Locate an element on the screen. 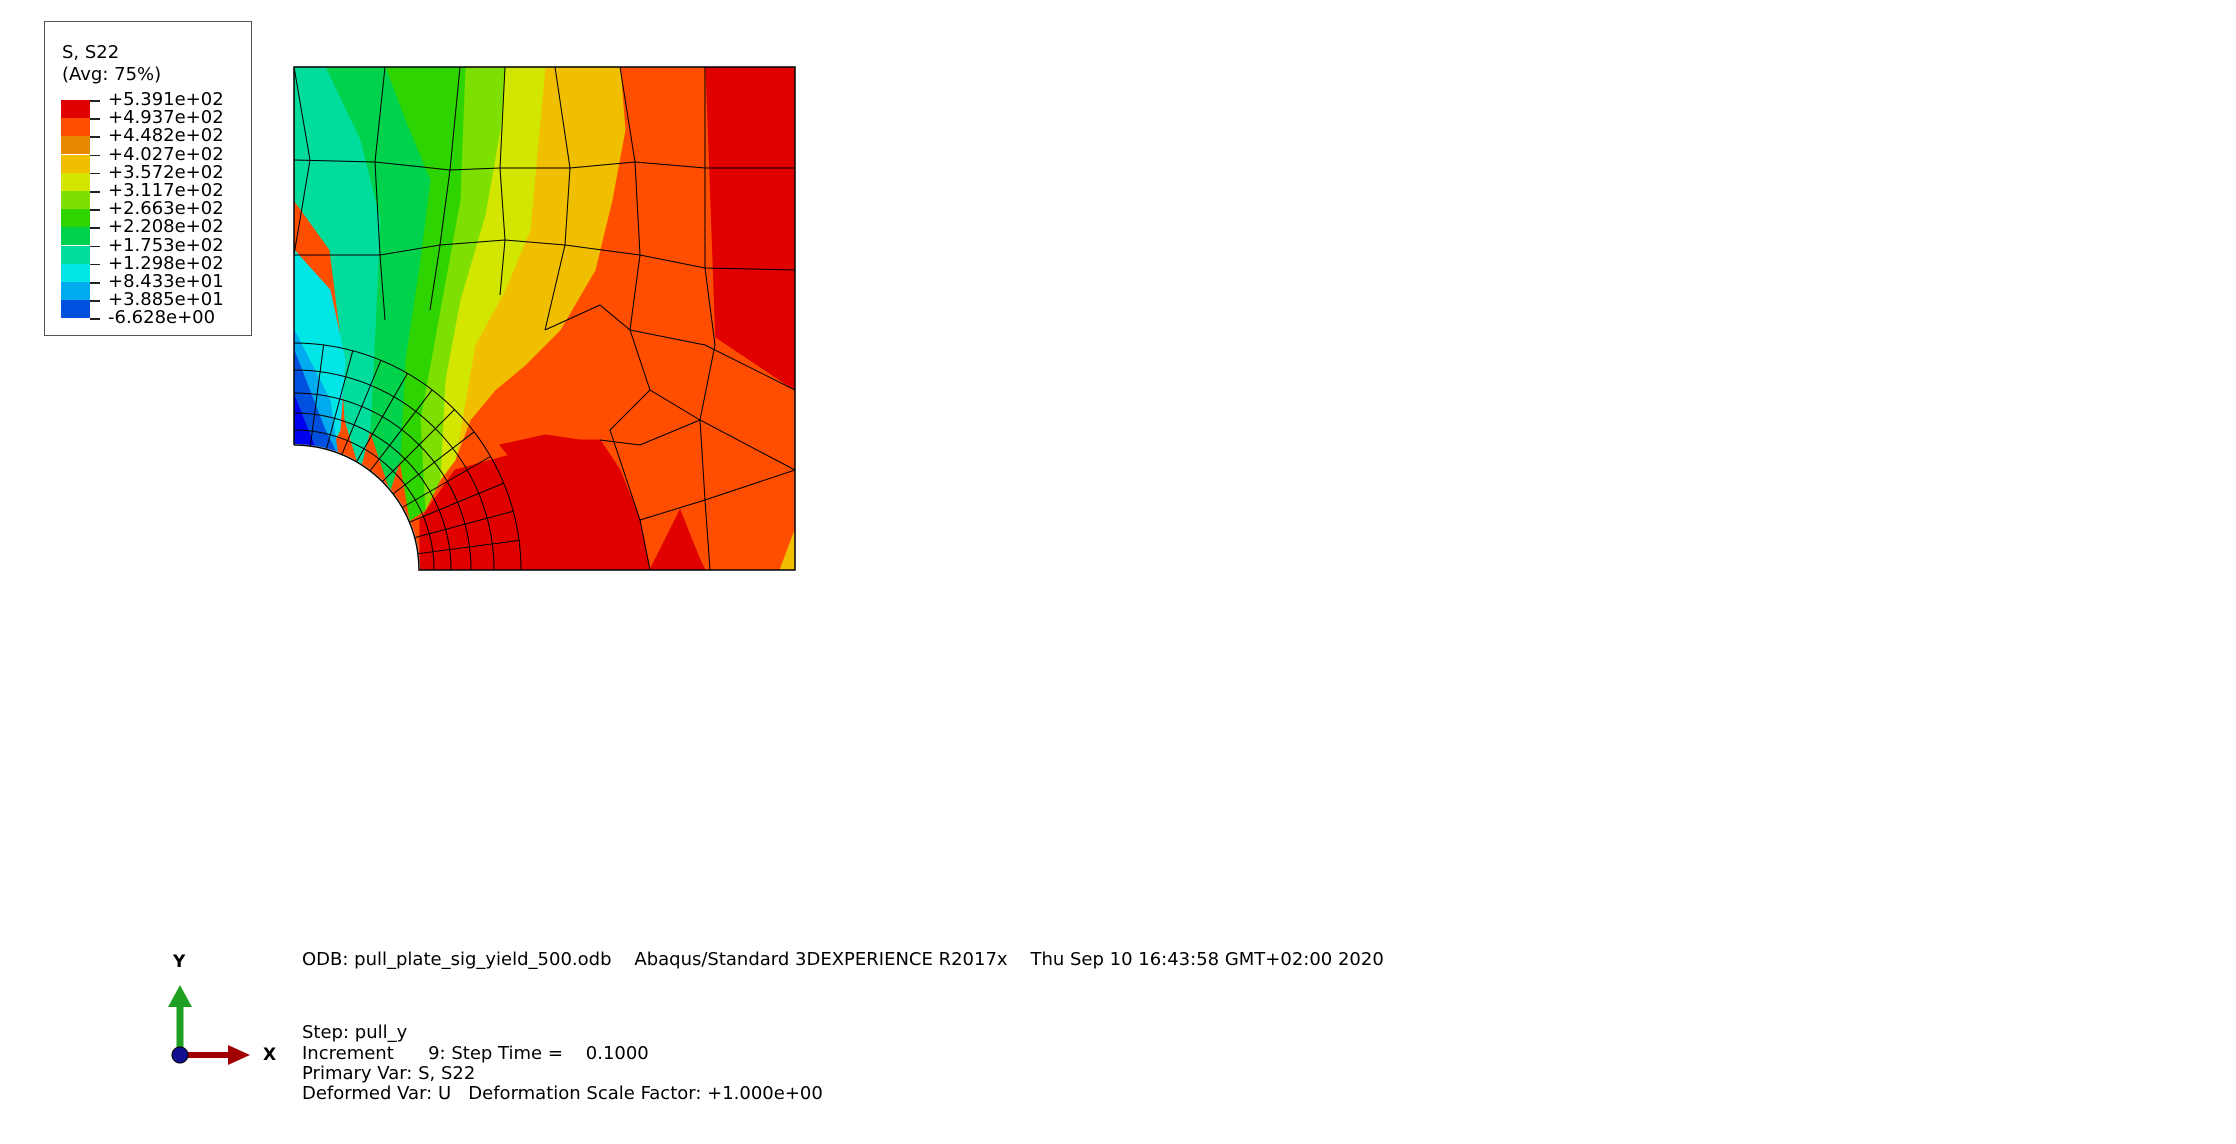  triad-y-label: Y is located at coordinates (179, 962).